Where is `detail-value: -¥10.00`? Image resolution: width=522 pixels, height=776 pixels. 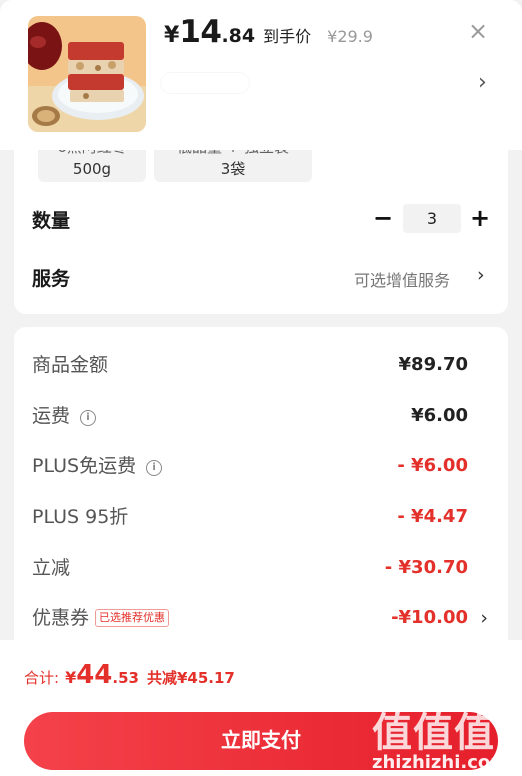
detail-value: -¥10.00 is located at coordinates (429, 617).